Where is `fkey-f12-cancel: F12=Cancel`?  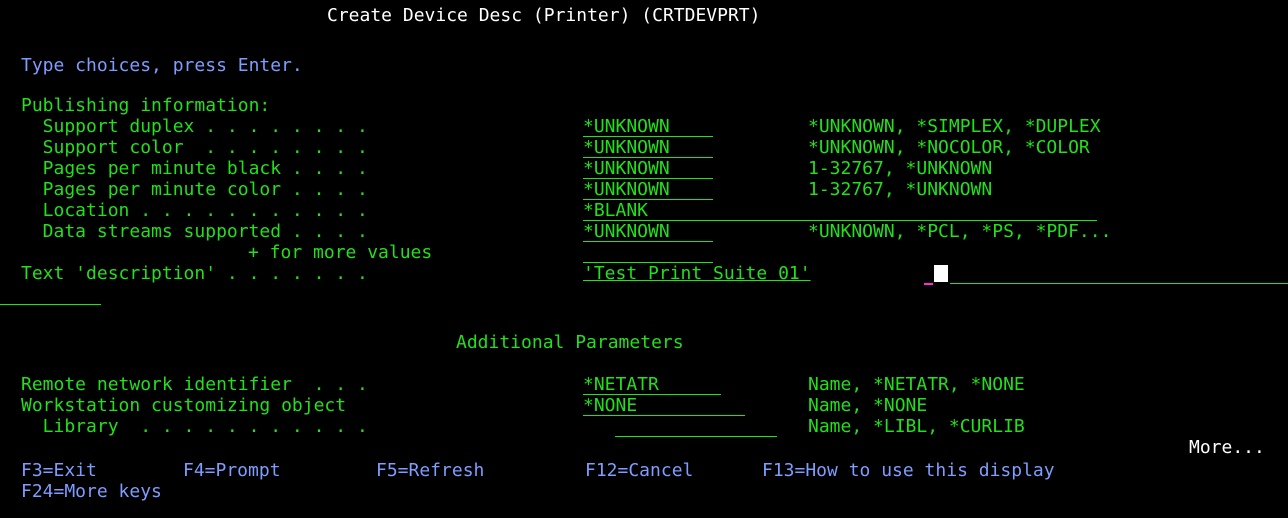 fkey-f12-cancel: F12=Cancel is located at coordinates (639, 470).